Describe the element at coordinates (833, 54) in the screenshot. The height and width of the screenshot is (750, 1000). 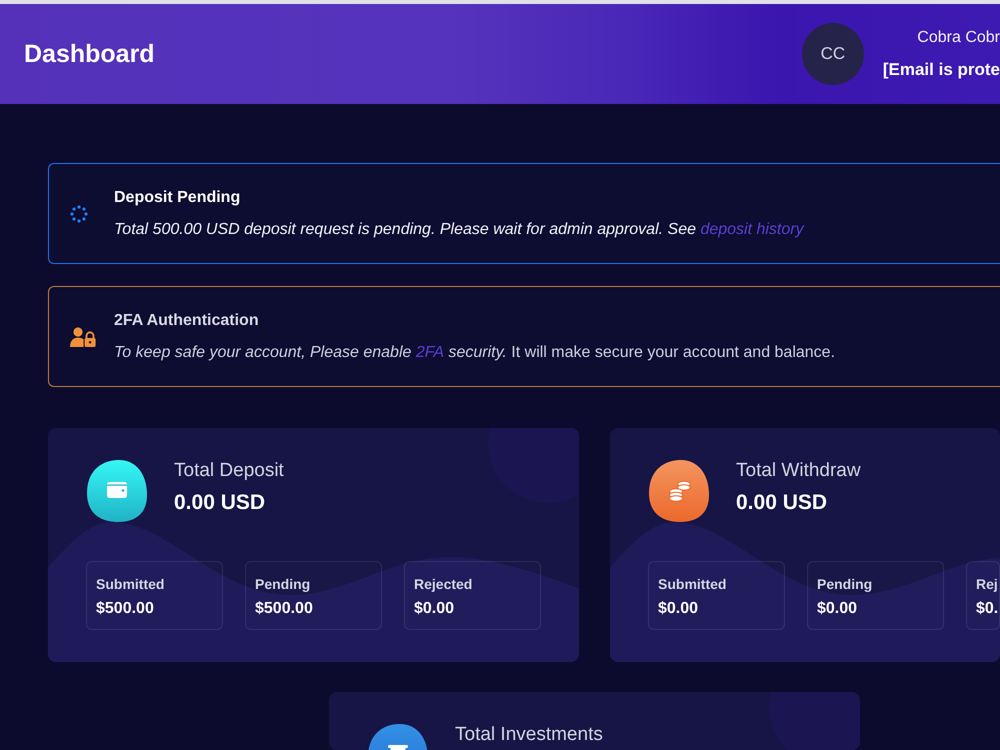
I see `user-avatar: CC` at that location.